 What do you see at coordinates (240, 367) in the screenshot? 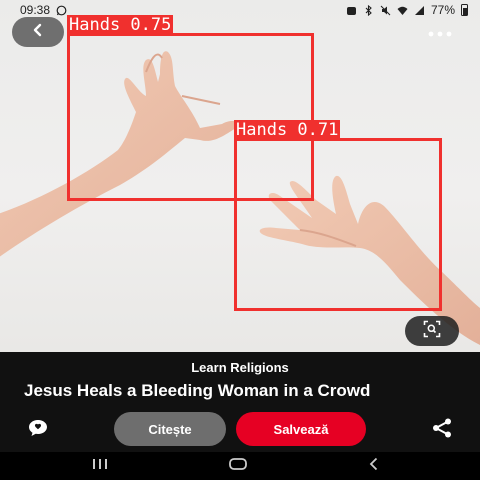
I see `source-name: Learn Religions` at bounding box center [240, 367].